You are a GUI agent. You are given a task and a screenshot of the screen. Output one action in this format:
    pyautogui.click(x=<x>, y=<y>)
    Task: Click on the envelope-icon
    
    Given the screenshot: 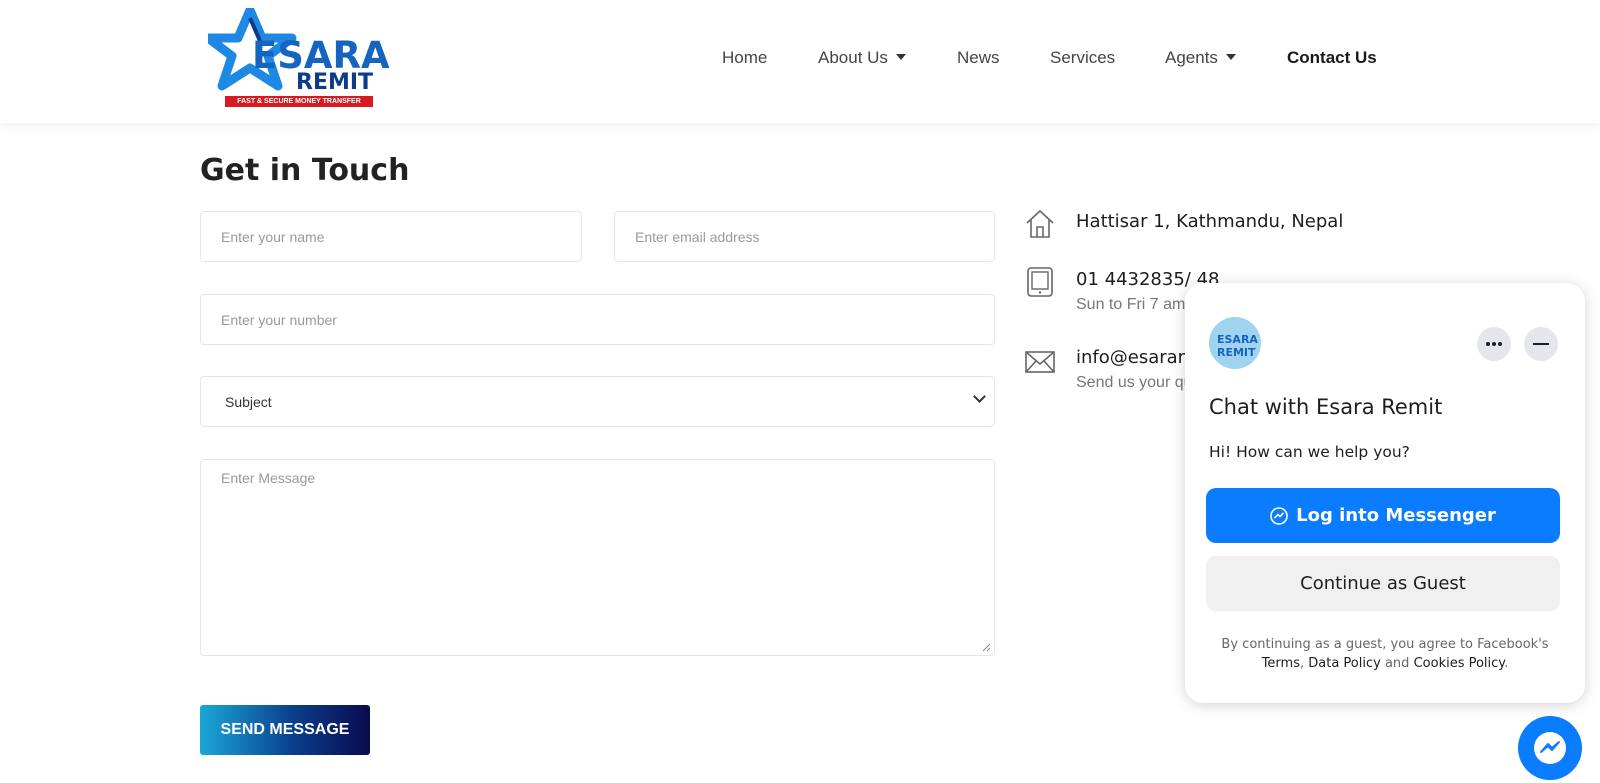 What is the action you would take?
    pyautogui.click(x=1040, y=362)
    